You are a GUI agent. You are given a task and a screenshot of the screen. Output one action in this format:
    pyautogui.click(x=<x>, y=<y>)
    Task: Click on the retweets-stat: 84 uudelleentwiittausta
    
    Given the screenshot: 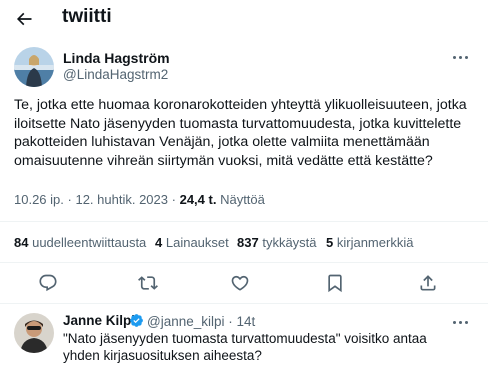 What is the action you would take?
    pyautogui.click(x=80, y=242)
    